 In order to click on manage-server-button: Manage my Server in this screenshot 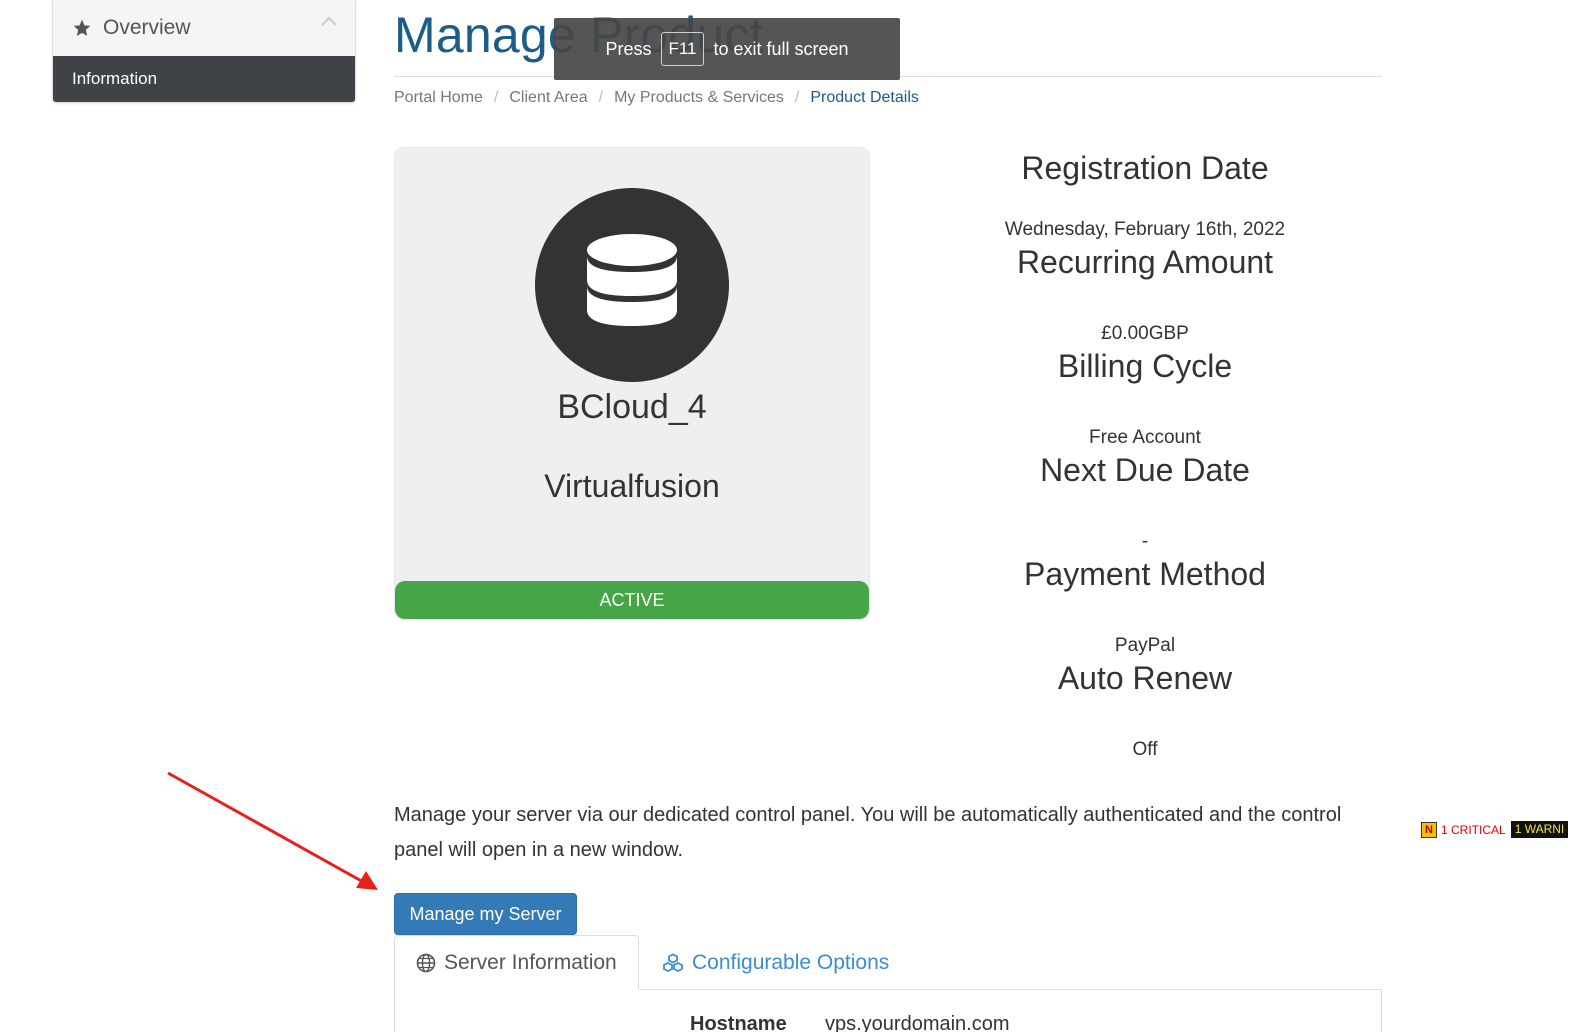, I will do `click(485, 914)`.